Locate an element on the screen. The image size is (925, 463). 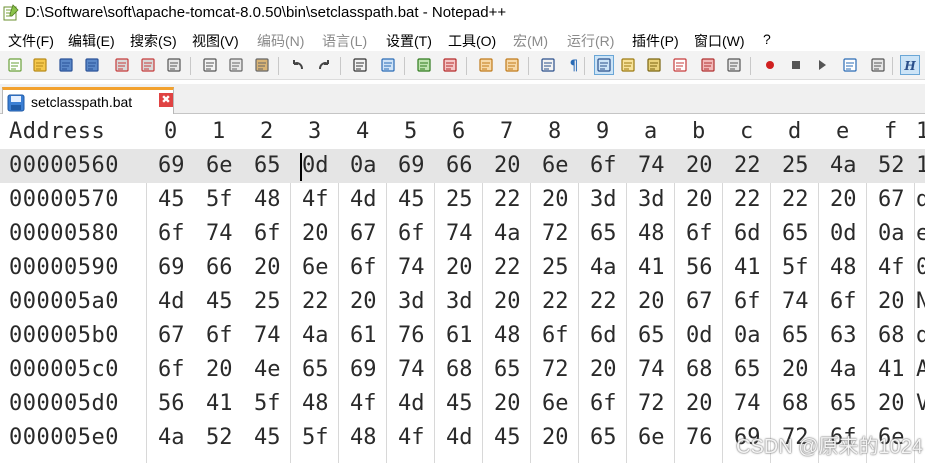
close-icon is located at coordinates (122, 65).